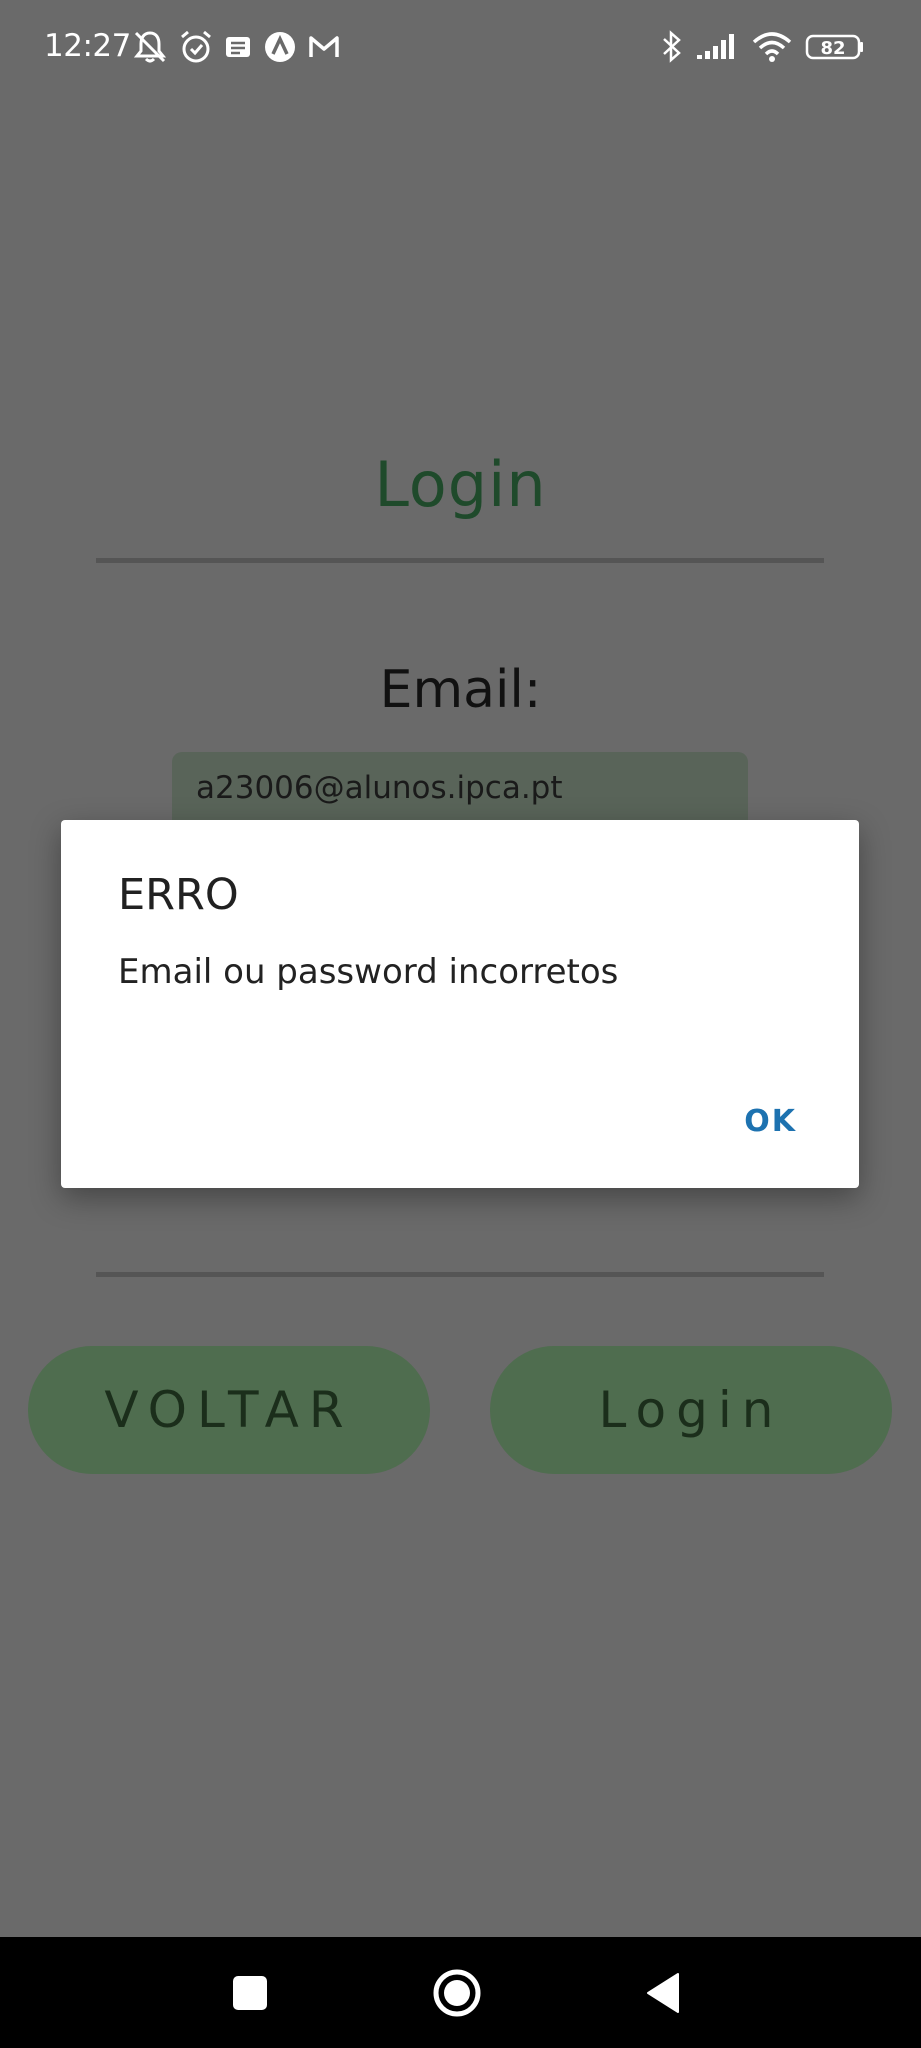 Image resolution: width=921 pixels, height=2048 pixels. I want to click on alarm-icon, so click(196, 46).